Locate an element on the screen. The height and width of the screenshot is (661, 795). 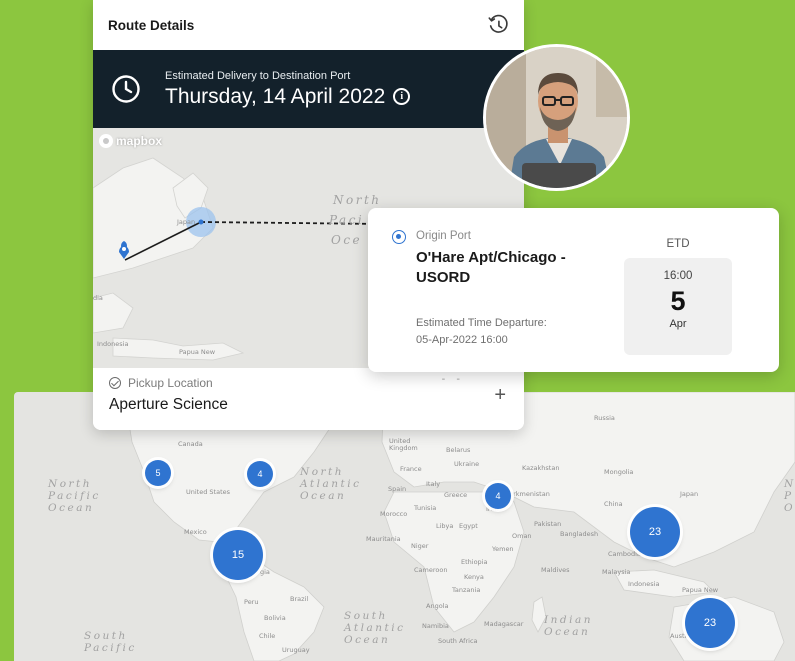
map-label: United States is located at coordinates (208, 492).